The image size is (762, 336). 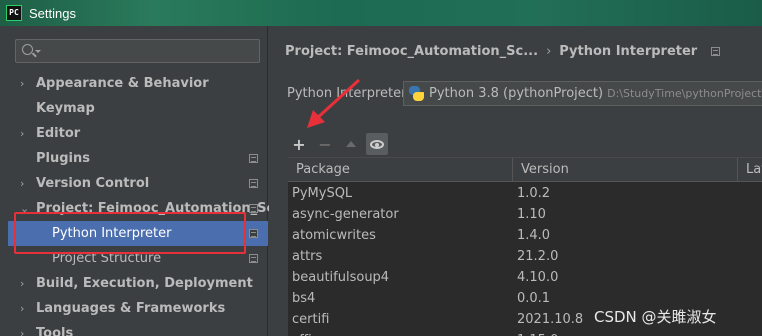 I want to click on table-row: PyMySQL 1.0.2, so click(x=525, y=193).